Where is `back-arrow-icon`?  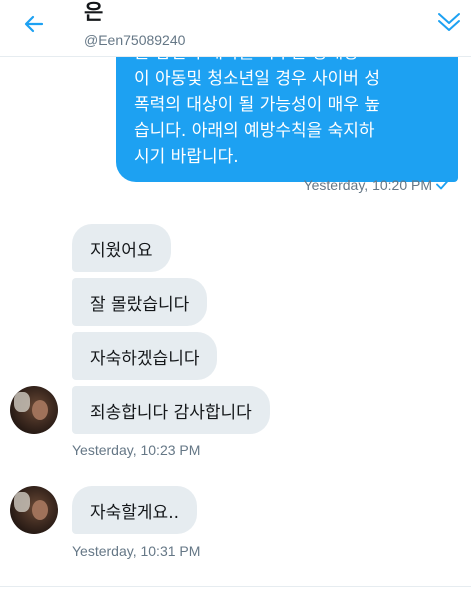 back-arrow-icon is located at coordinates (34, 26).